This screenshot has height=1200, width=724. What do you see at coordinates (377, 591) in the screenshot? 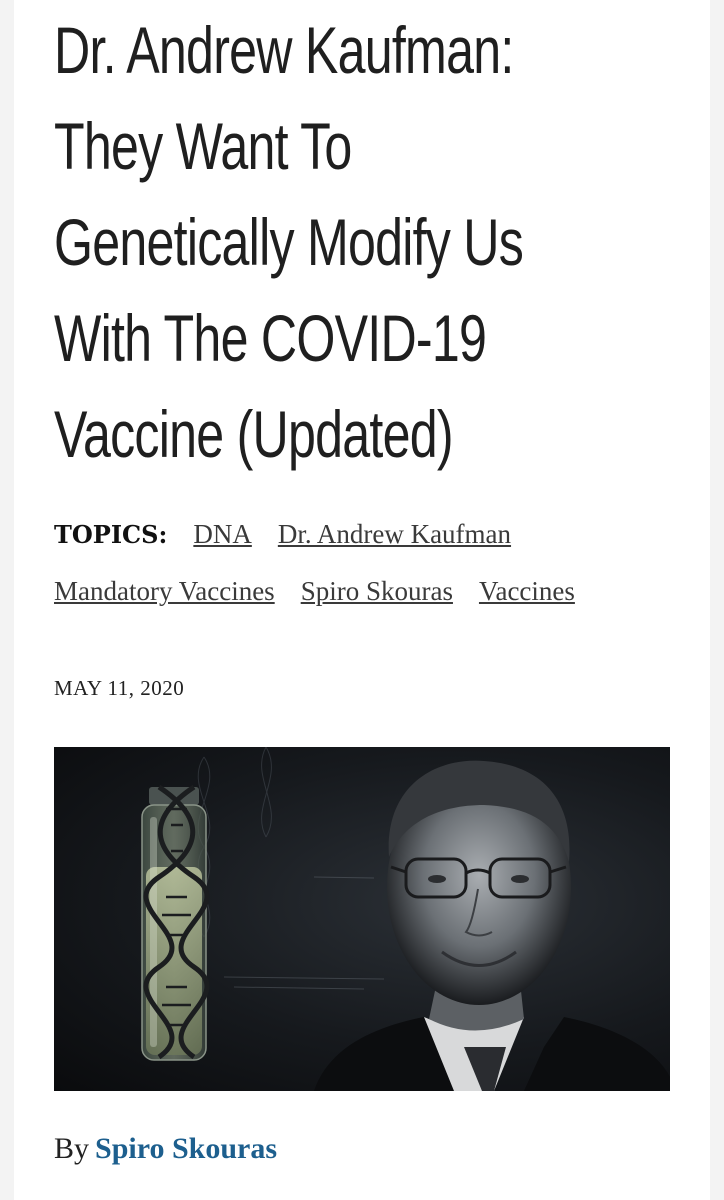
I see `topic-tag-spiro-skouras: Spiro Skouras` at bounding box center [377, 591].